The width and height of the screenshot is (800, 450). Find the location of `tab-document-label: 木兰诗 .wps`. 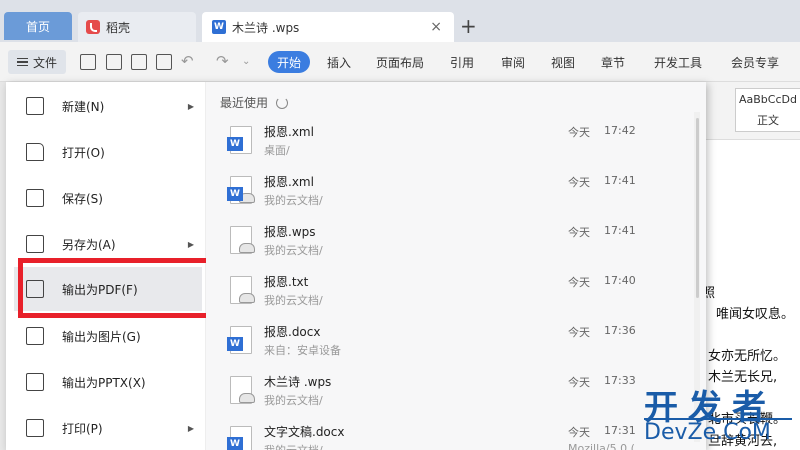

tab-document-label: 木兰诗 .wps is located at coordinates (266, 27).